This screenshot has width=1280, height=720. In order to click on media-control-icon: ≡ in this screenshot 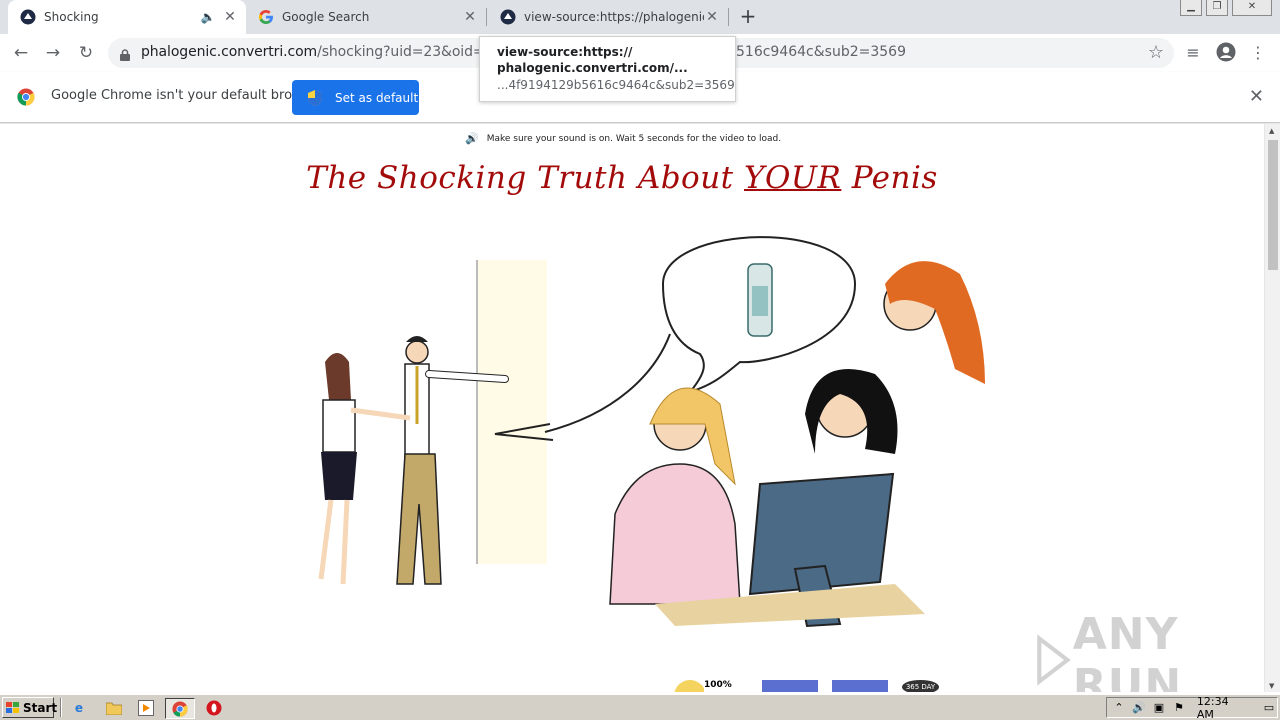, I will do `click(1193, 53)`.